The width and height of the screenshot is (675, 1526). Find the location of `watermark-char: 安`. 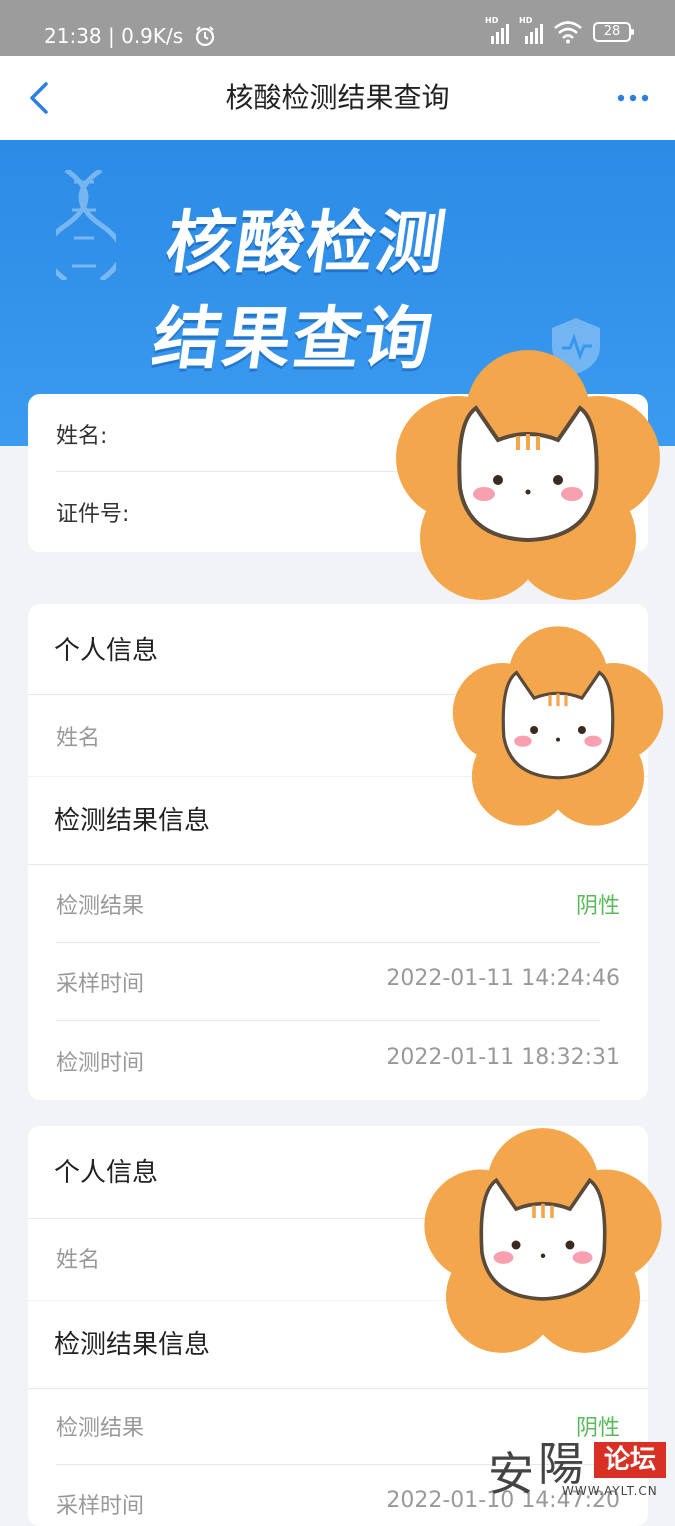

watermark-char: 安 is located at coordinates (511, 1474).